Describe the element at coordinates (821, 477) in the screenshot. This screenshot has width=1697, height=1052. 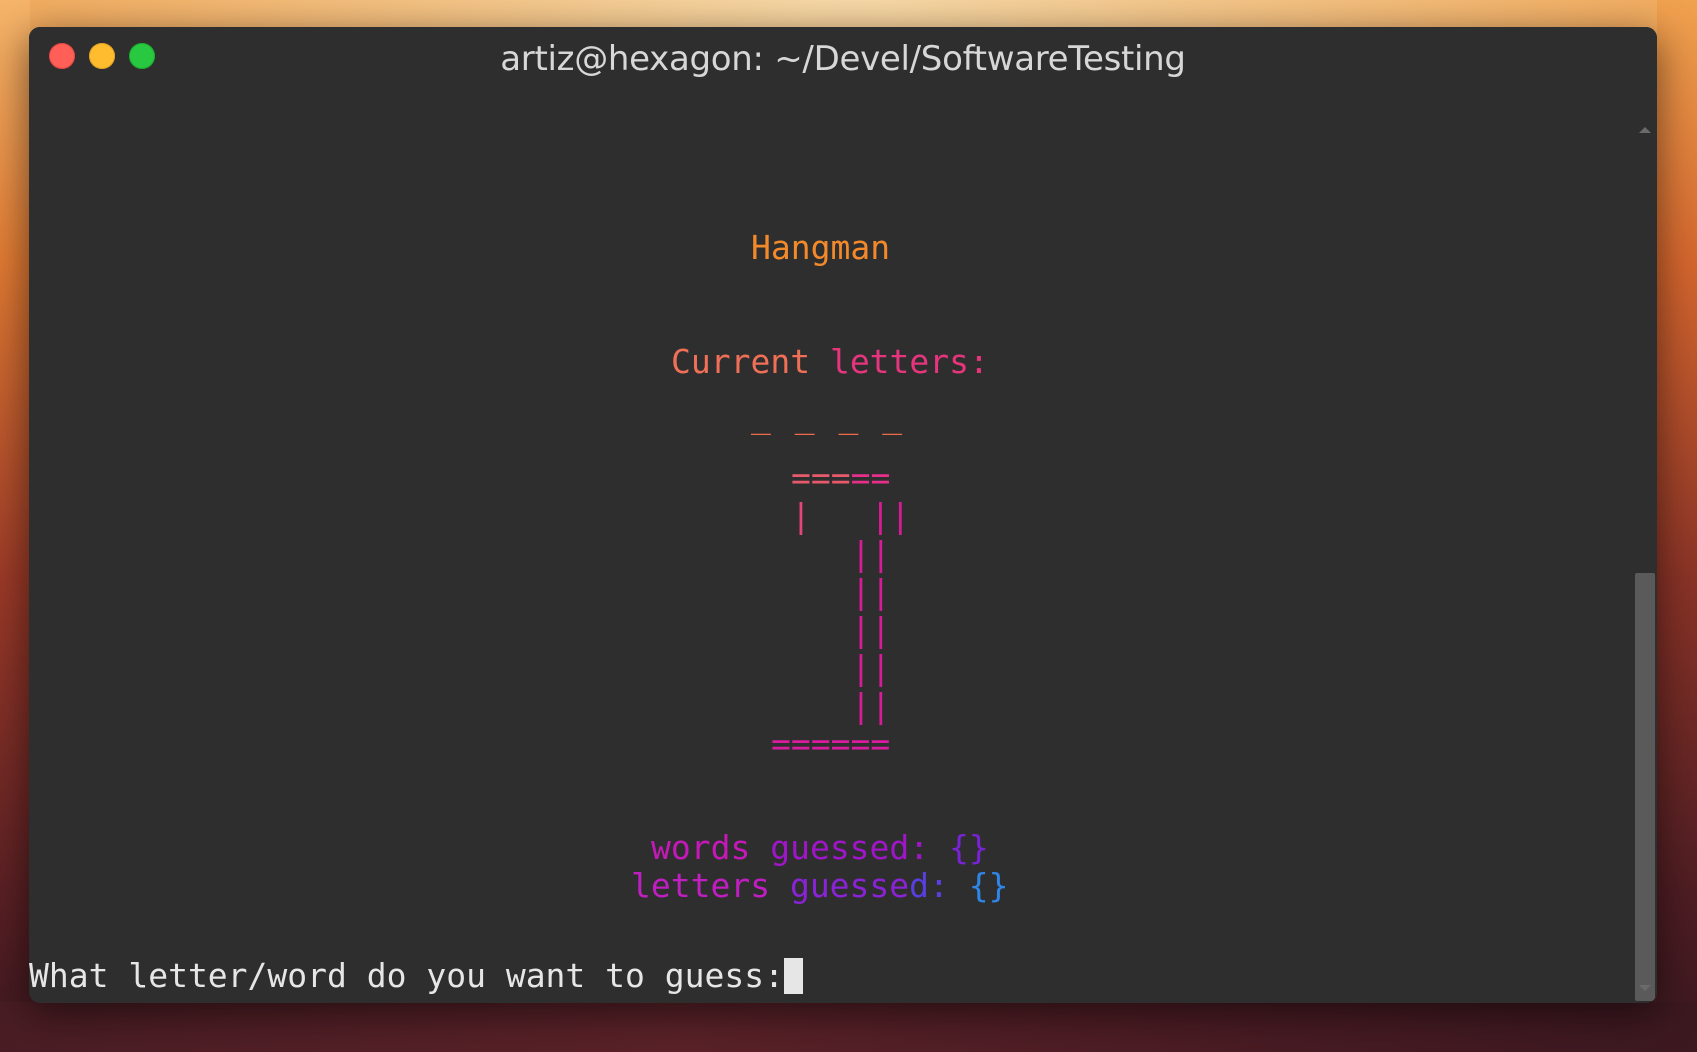
I see `gallows-top-beam-left: ===` at that location.